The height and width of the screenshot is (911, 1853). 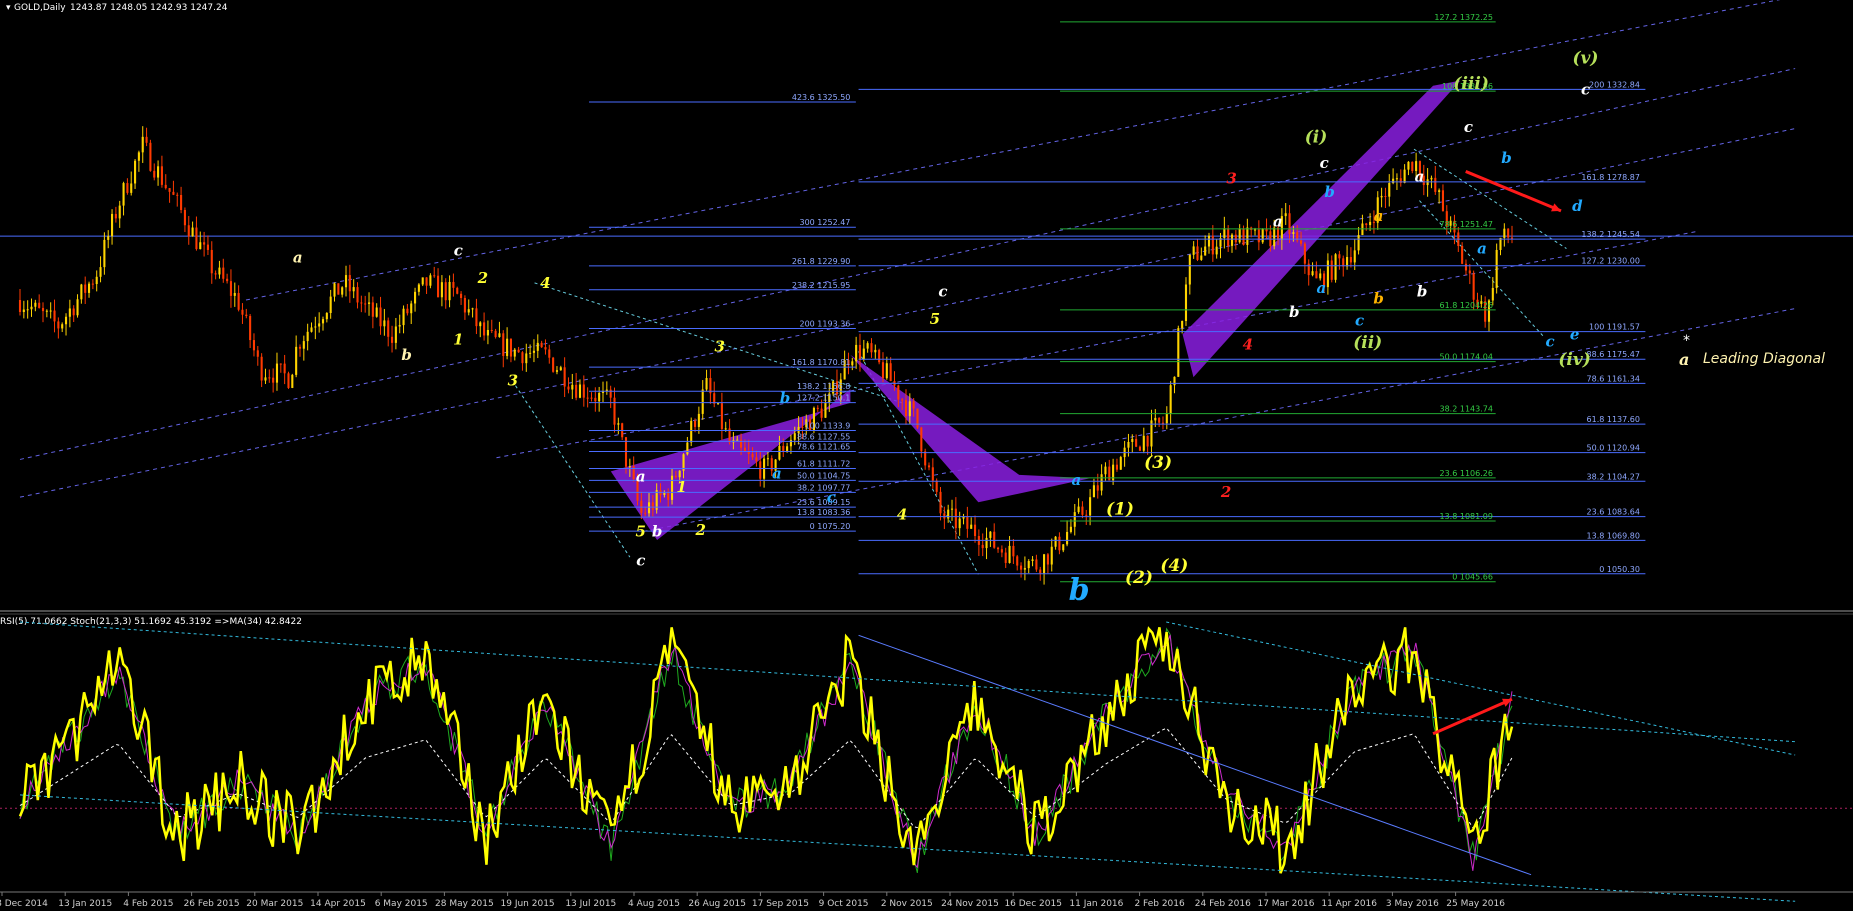 I want to click on fib-right-label: 88.6 1175.47, so click(x=1613, y=354).